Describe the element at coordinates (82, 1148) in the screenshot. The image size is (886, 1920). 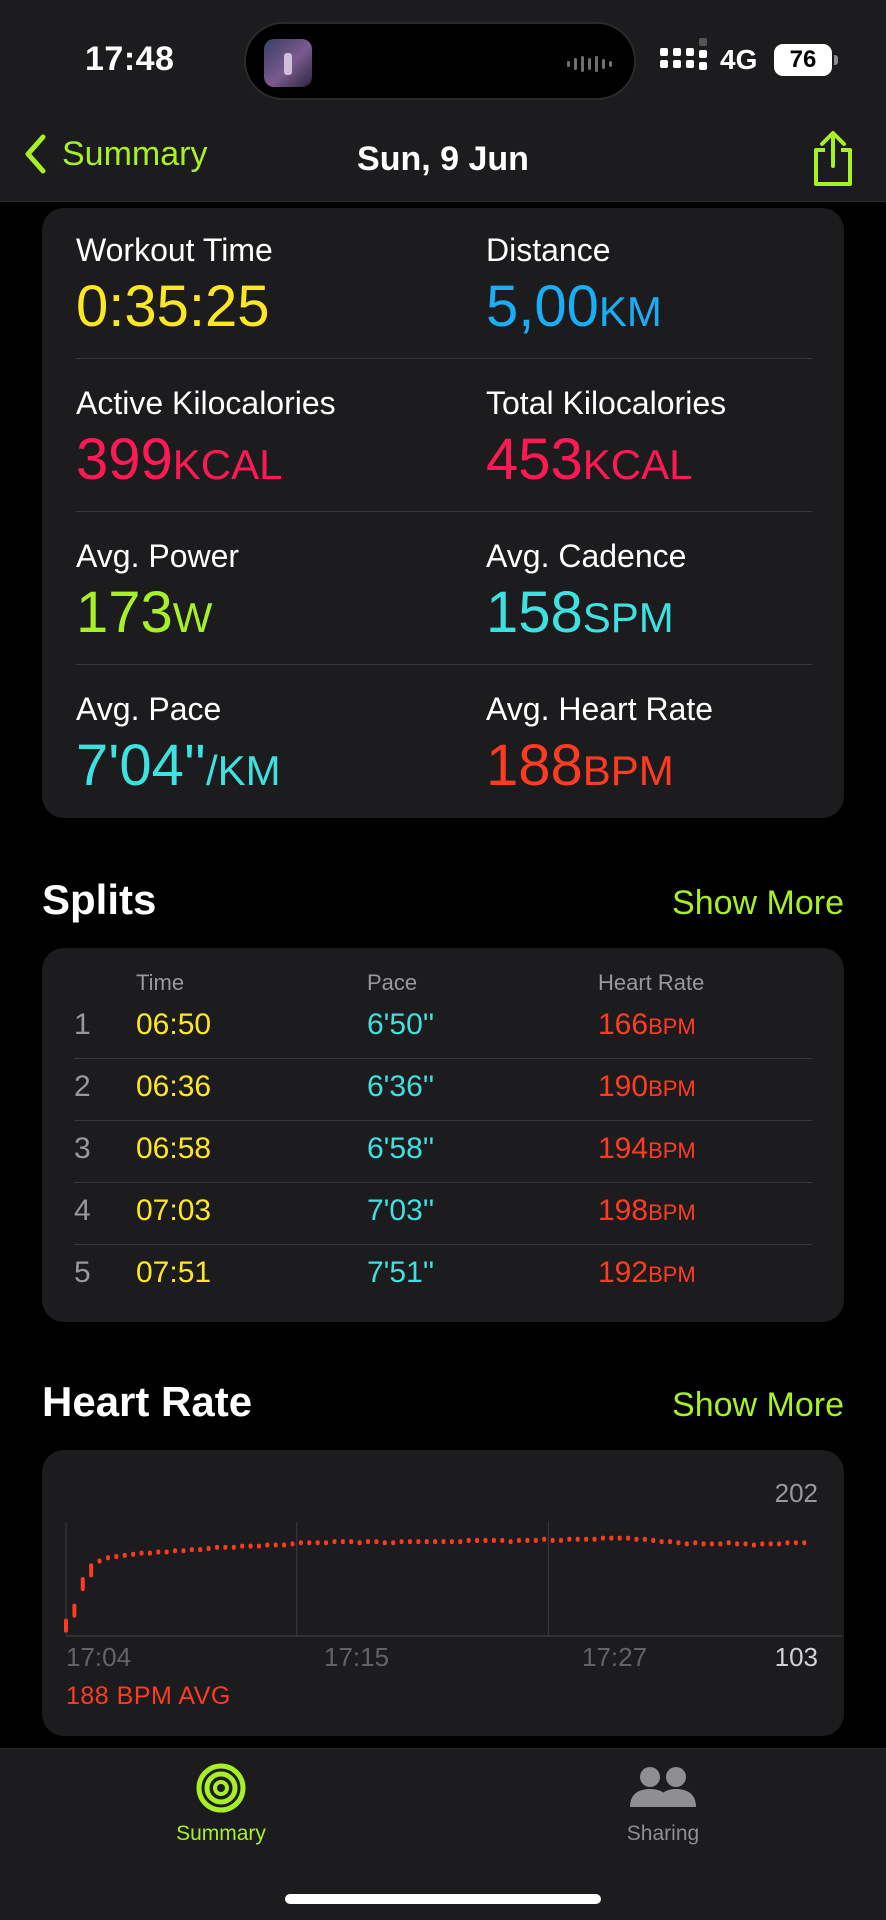
I see `split-index: 3` at that location.